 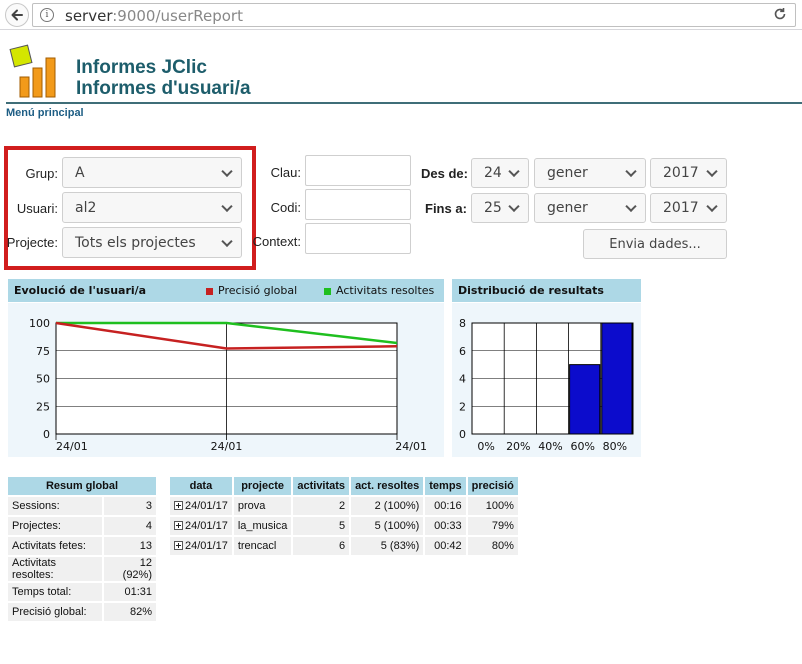 I want to click on summary-row: Precisió global: 82%, so click(x=82, y=612).